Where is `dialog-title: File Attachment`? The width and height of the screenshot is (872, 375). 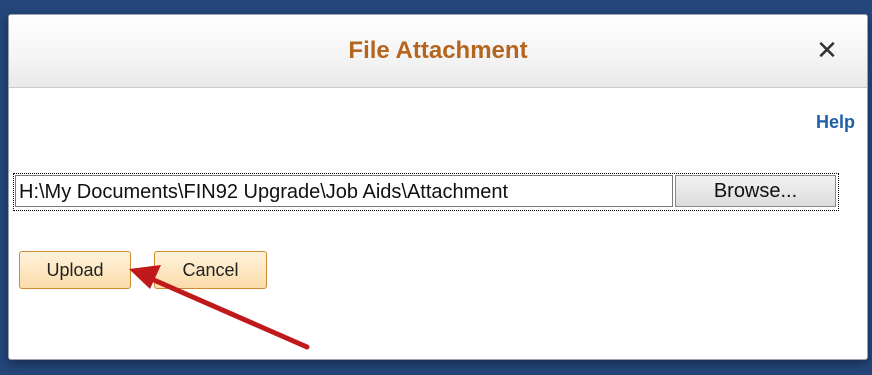
dialog-title: File Attachment is located at coordinates (438, 50).